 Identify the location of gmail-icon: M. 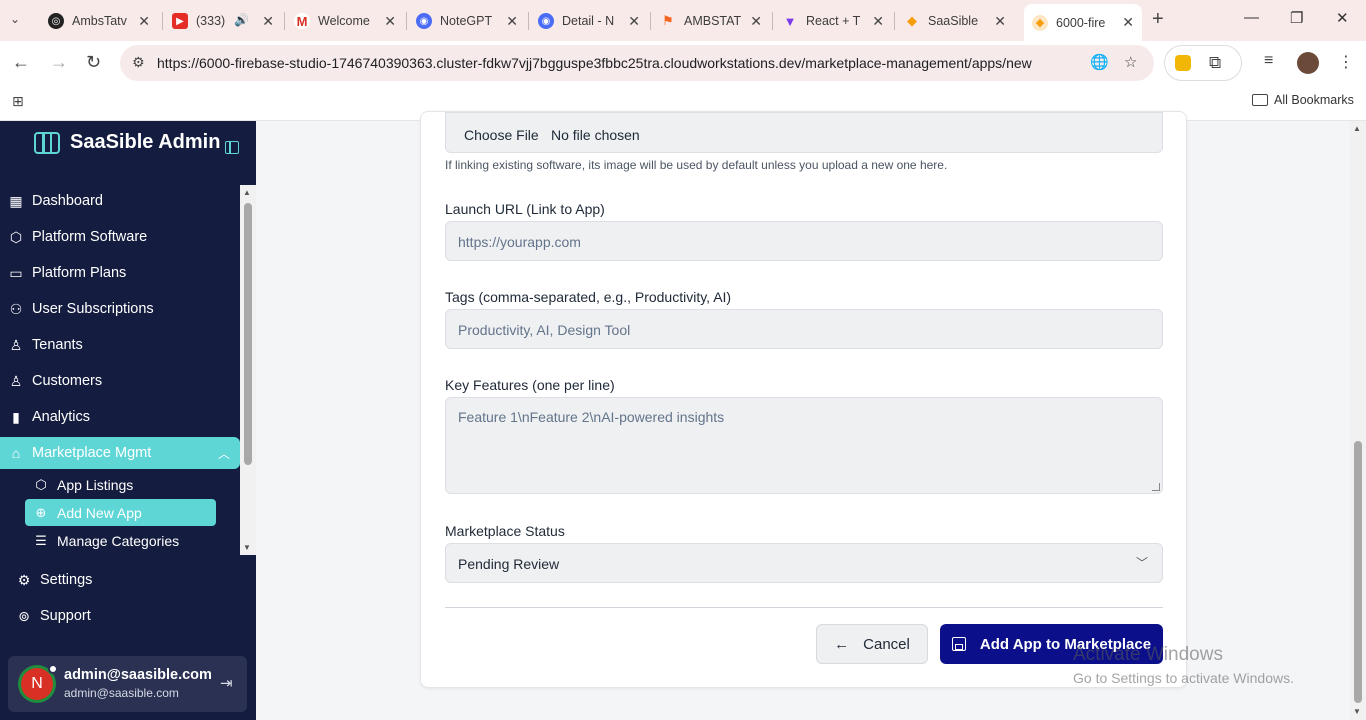
(302, 21).